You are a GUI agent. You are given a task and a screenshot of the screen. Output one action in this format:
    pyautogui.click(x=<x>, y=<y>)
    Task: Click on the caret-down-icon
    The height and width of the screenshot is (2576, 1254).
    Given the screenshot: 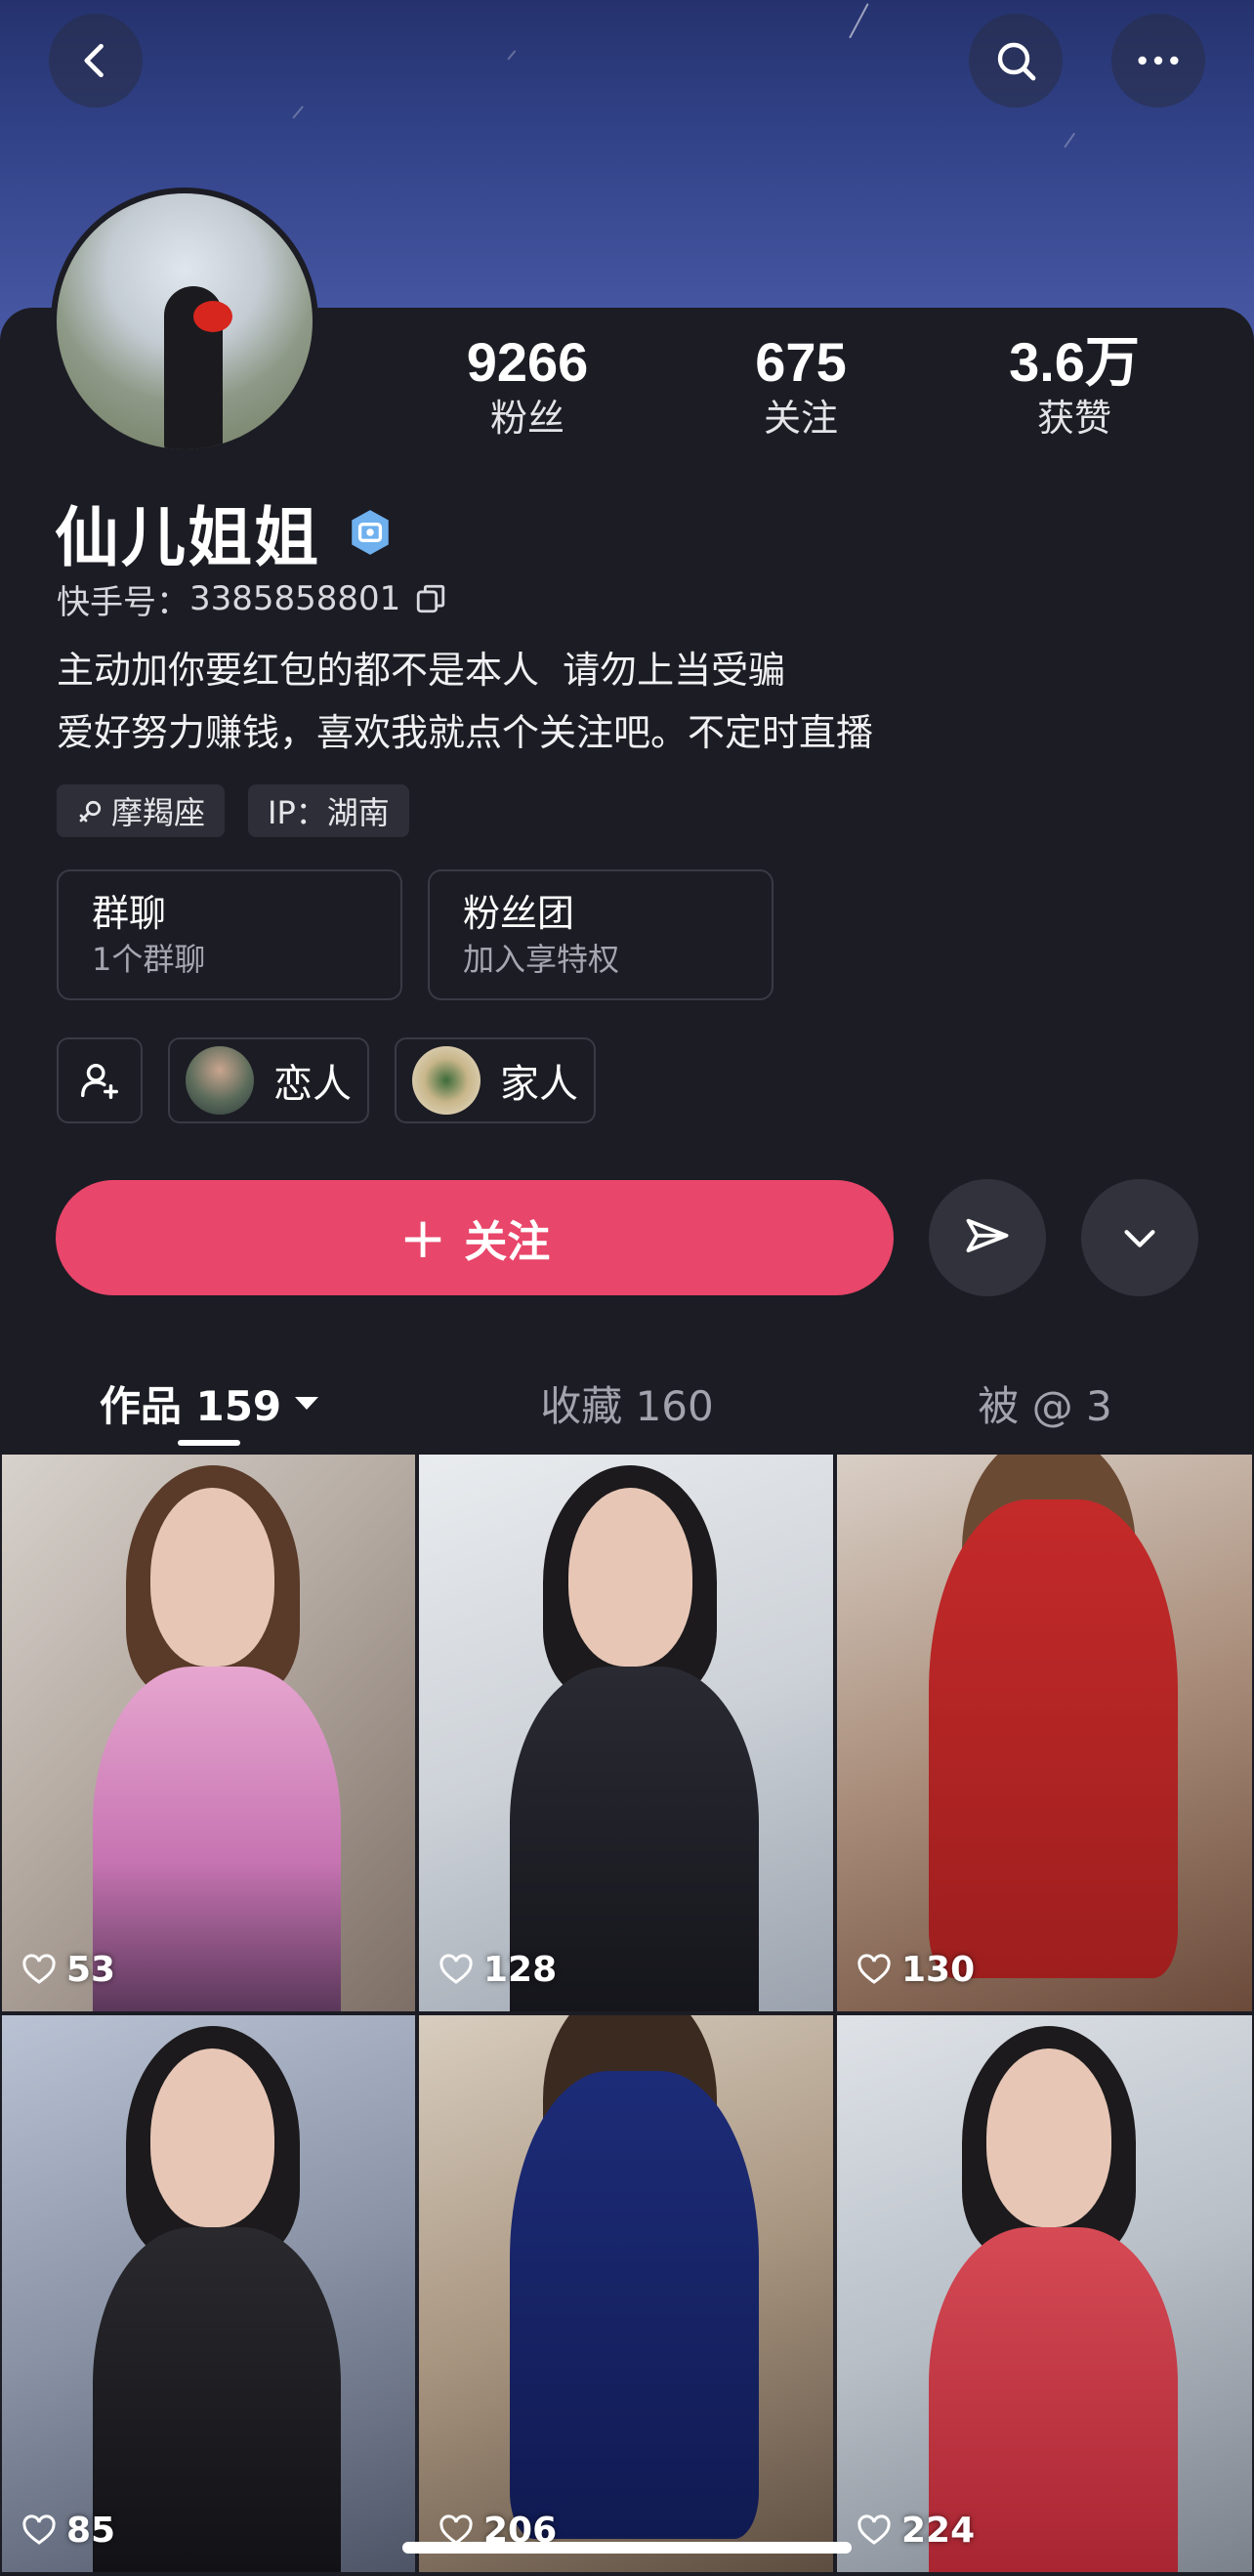 What is the action you would take?
    pyautogui.click(x=307, y=1403)
    